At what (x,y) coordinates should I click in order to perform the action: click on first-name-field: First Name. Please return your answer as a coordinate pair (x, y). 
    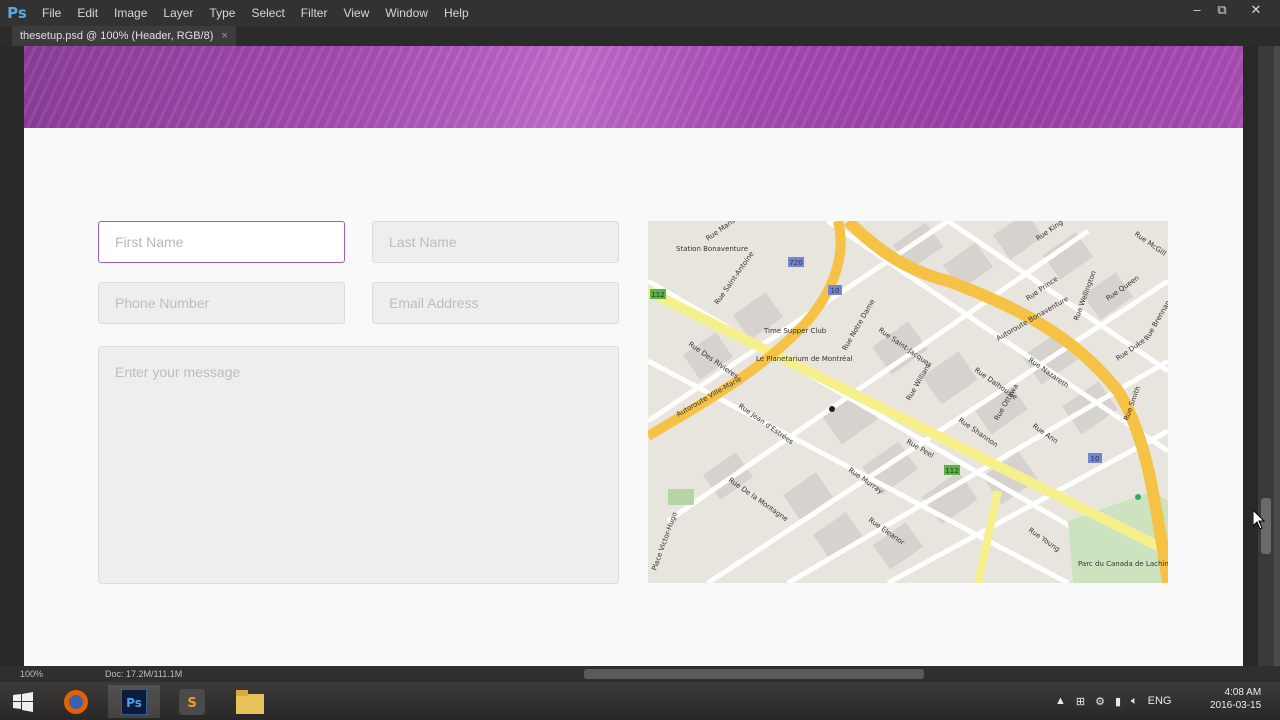
    Looking at the image, I should click on (221, 242).